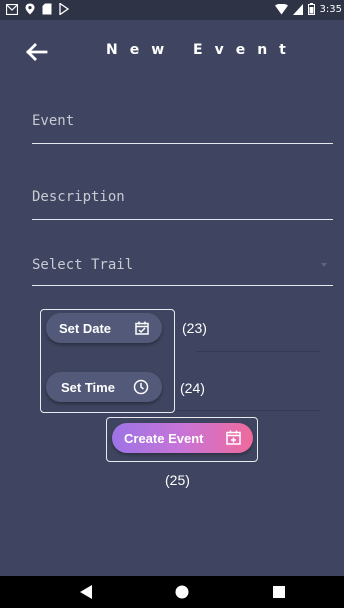  What do you see at coordinates (37, 52) in the screenshot?
I see `arrow-left-icon` at bounding box center [37, 52].